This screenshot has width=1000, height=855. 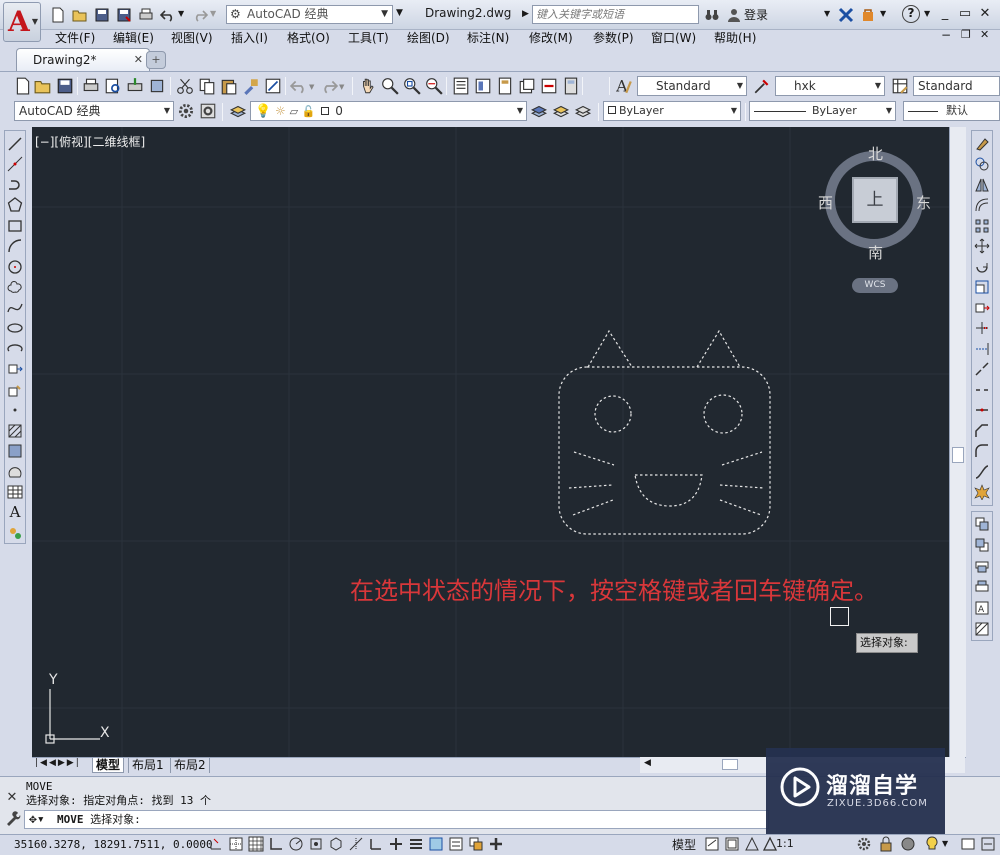 I want to click on viewcube-face: 上, so click(x=875, y=200).